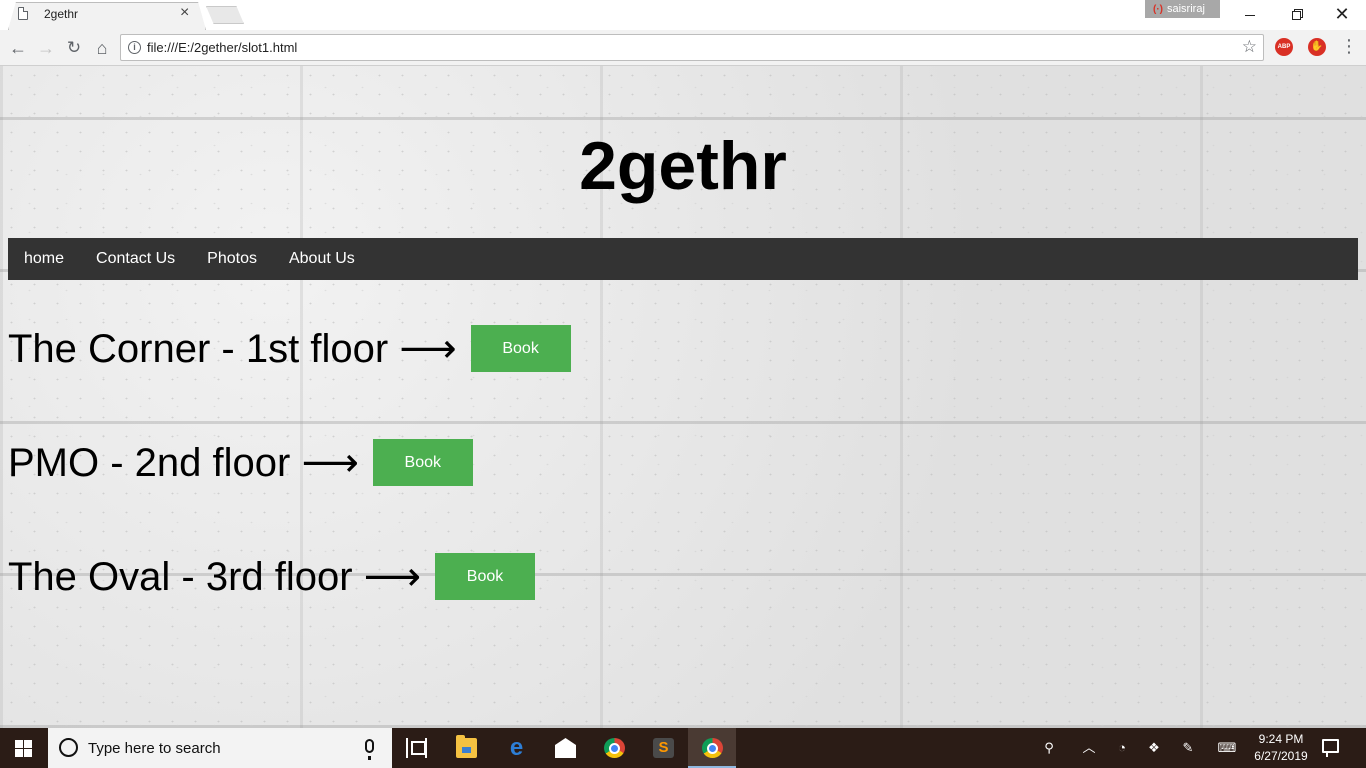 The height and width of the screenshot is (768, 1366). I want to click on incognito-user-icon: (·), so click(1158, 9).